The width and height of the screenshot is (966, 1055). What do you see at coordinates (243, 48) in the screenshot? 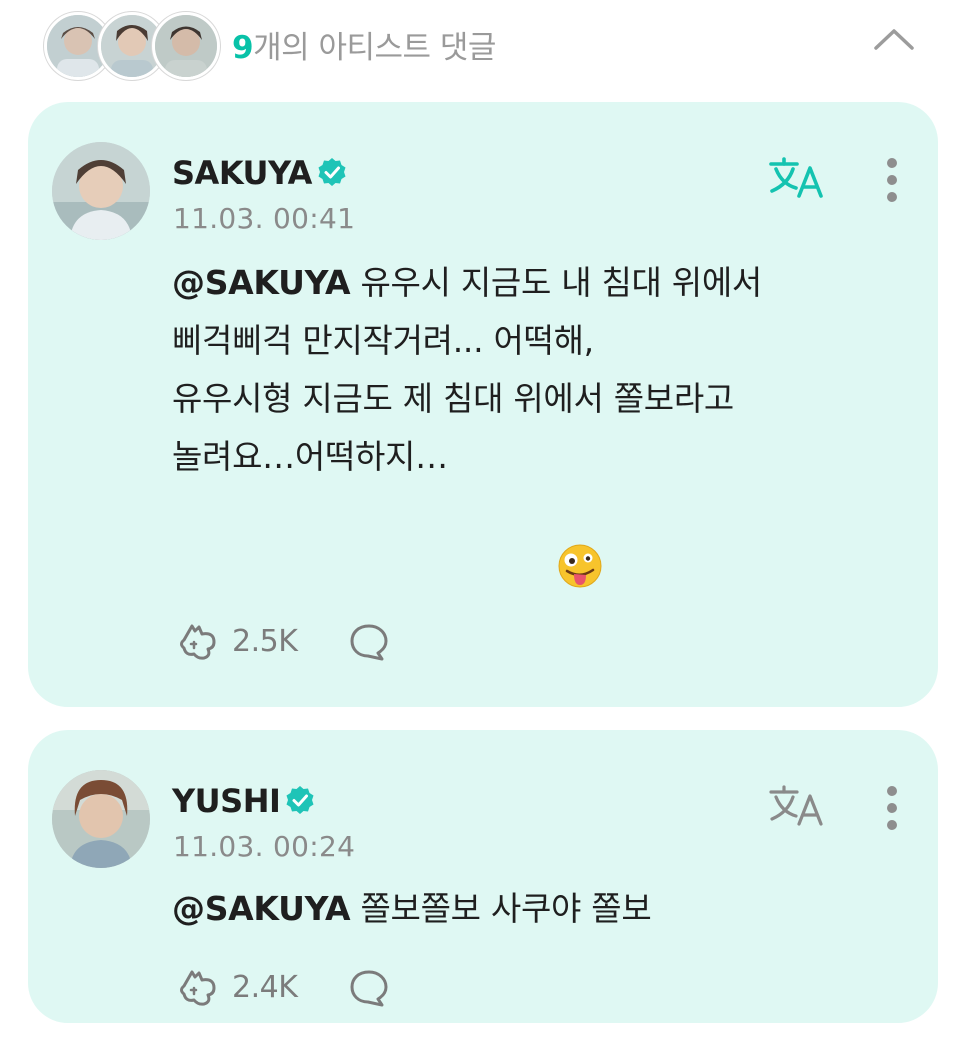
I see `comment-count-number: 9` at bounding box center [243, 48].